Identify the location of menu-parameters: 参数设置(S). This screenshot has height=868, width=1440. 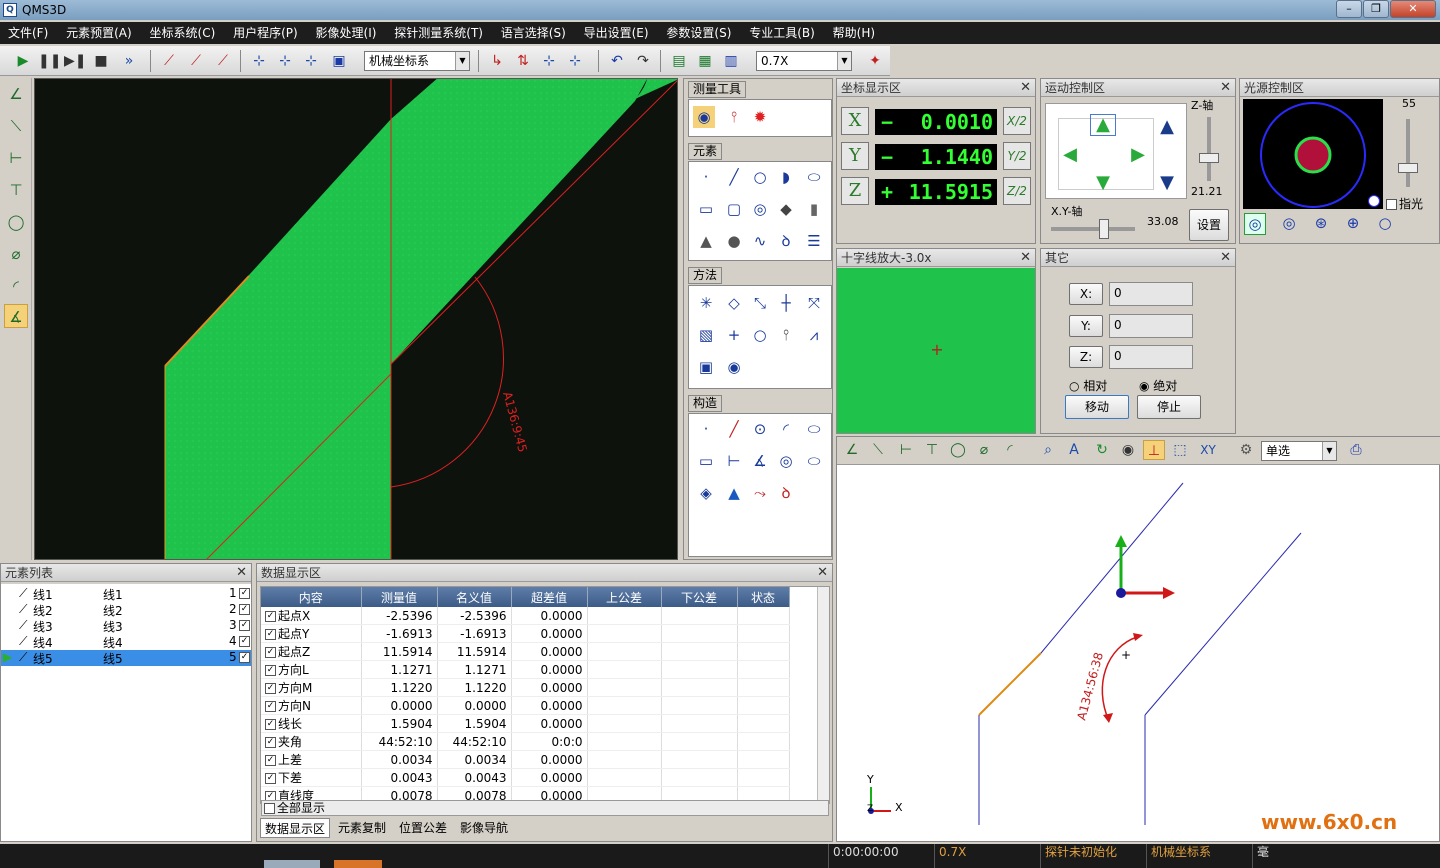
(698, 33).